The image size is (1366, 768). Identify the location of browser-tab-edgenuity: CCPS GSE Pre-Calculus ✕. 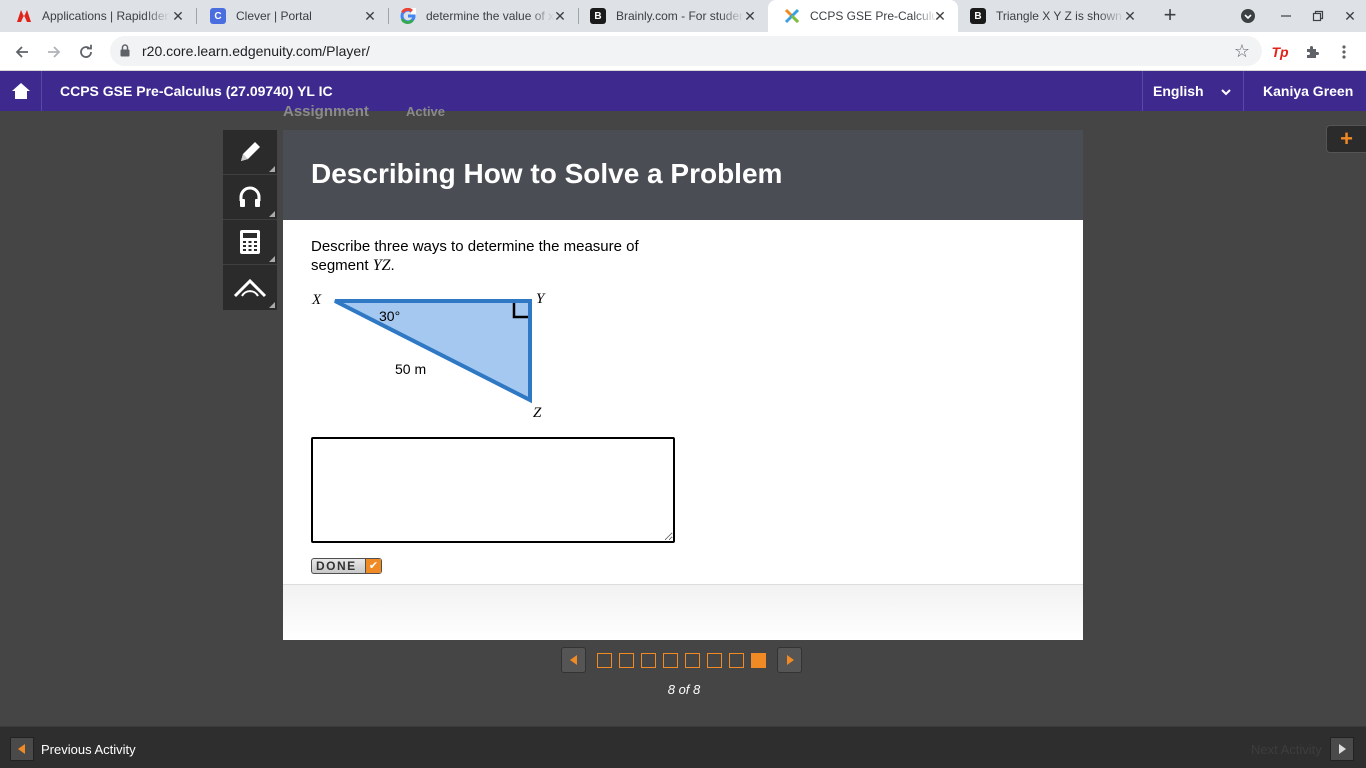
(863, 16).